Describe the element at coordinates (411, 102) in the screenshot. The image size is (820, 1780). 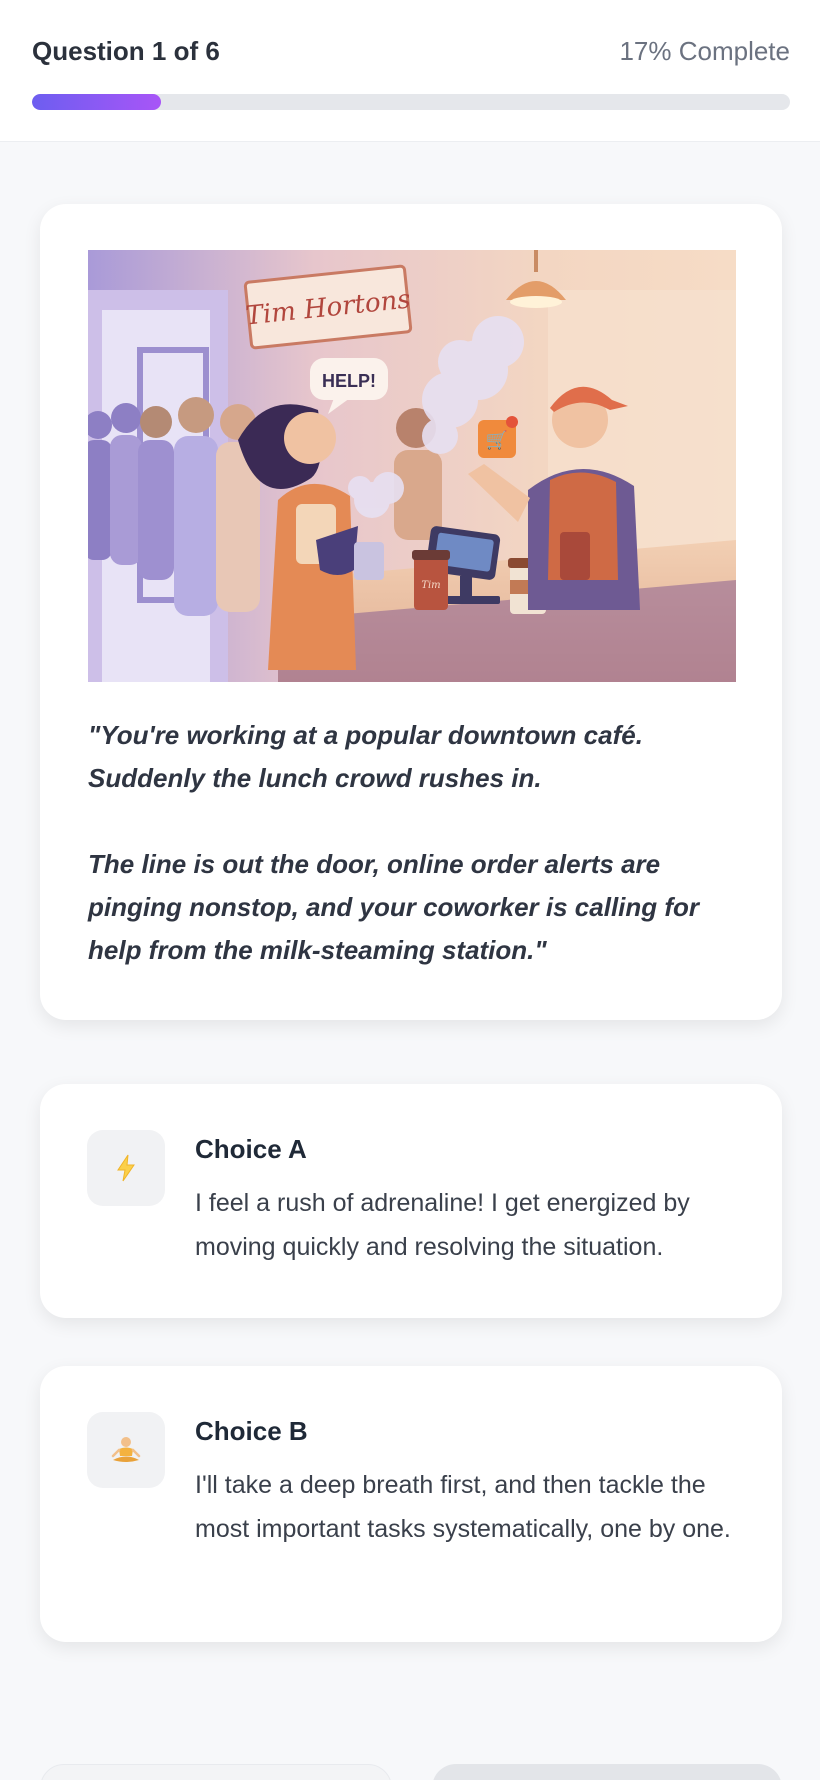
I see `progress-bar` at that location.